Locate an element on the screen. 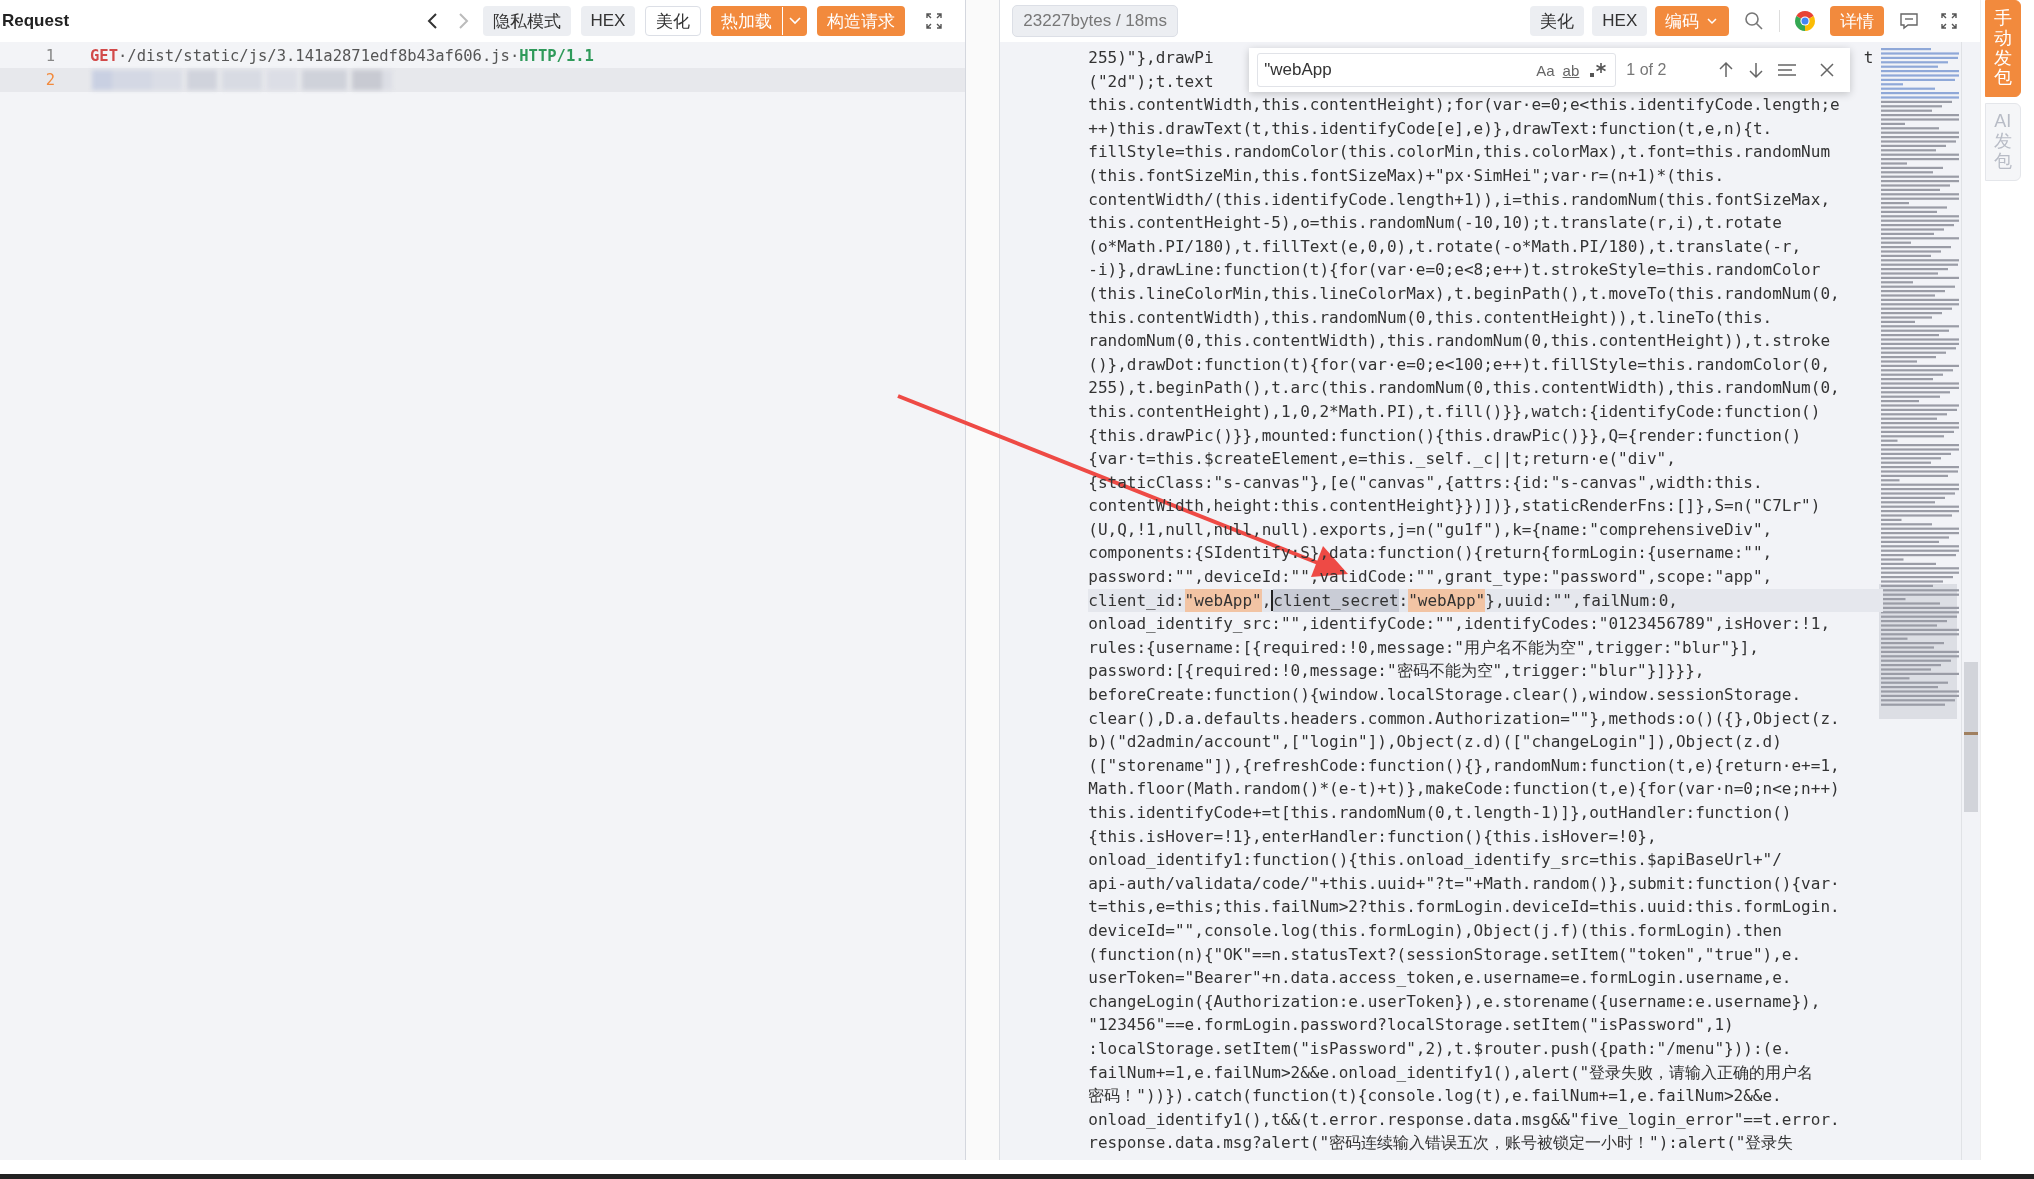 This screenshot has width=2034, height=1179. code-line: rules:{username:[{required:!0,message:"用户名不能为空",trigger:"blur"}], is located at coordinates (1424, 647).